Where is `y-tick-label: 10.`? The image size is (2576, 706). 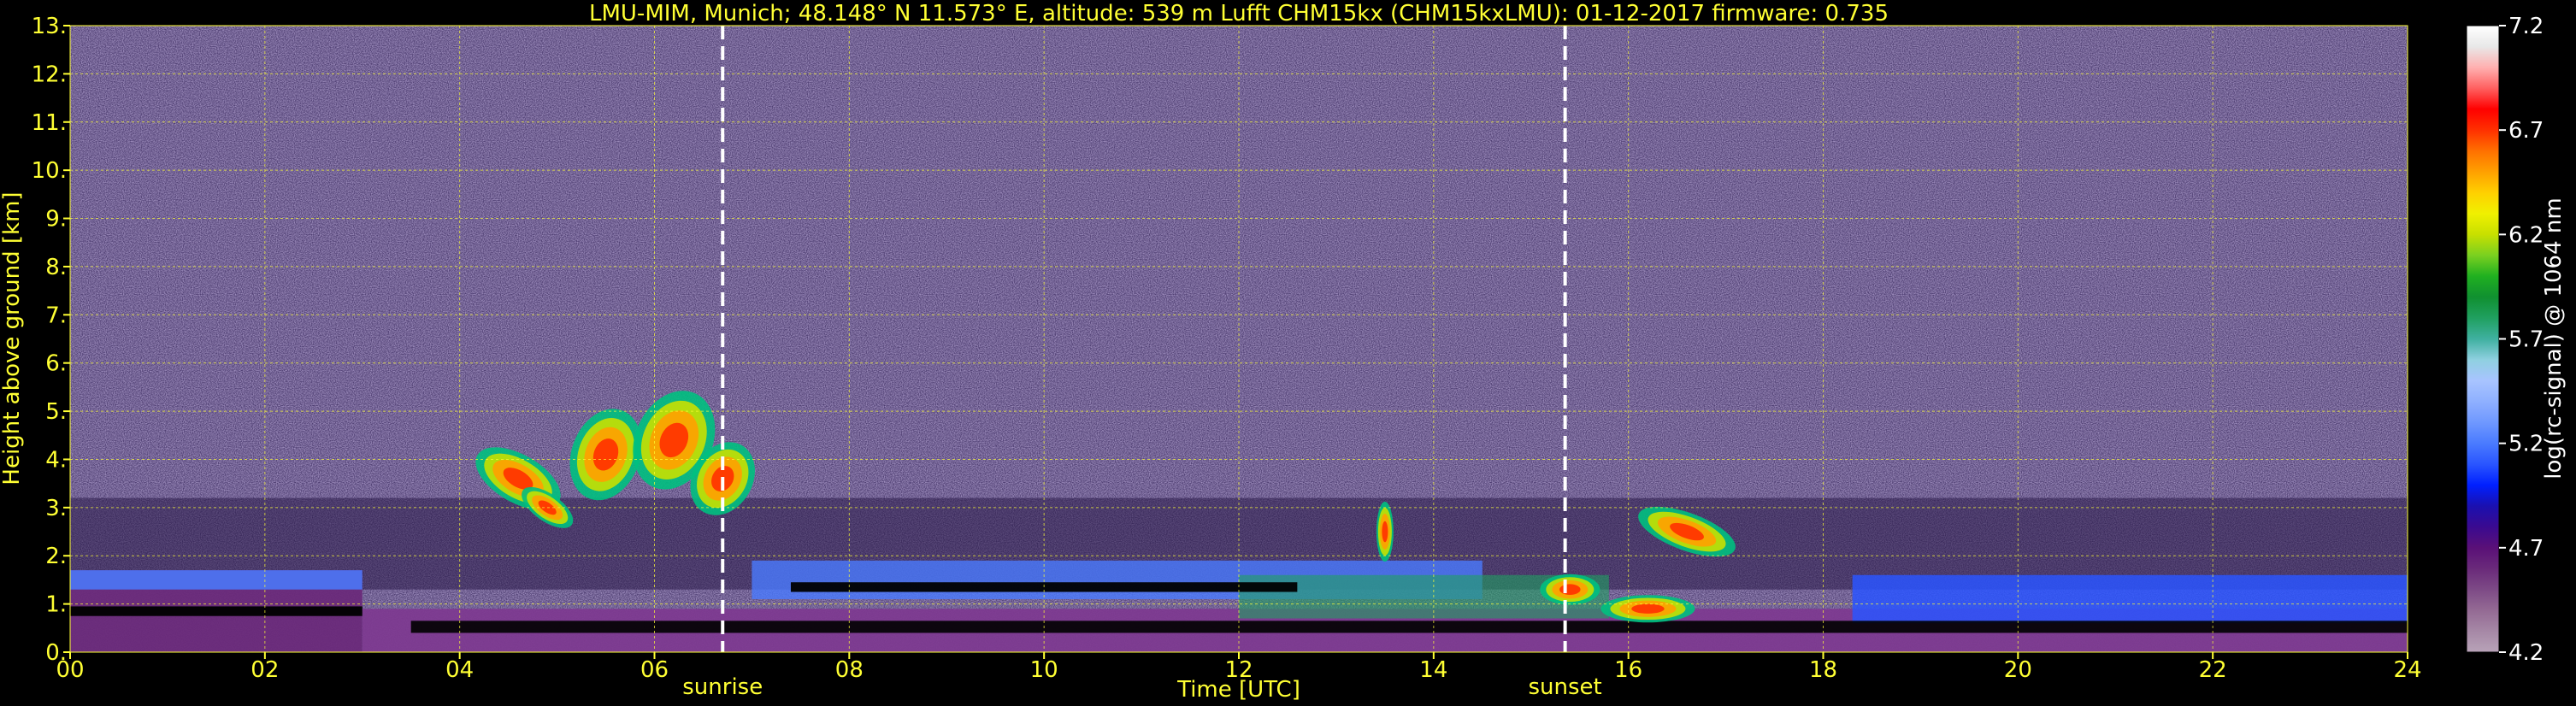
y-tick-label: 10. is located at coordinates (49, 171).